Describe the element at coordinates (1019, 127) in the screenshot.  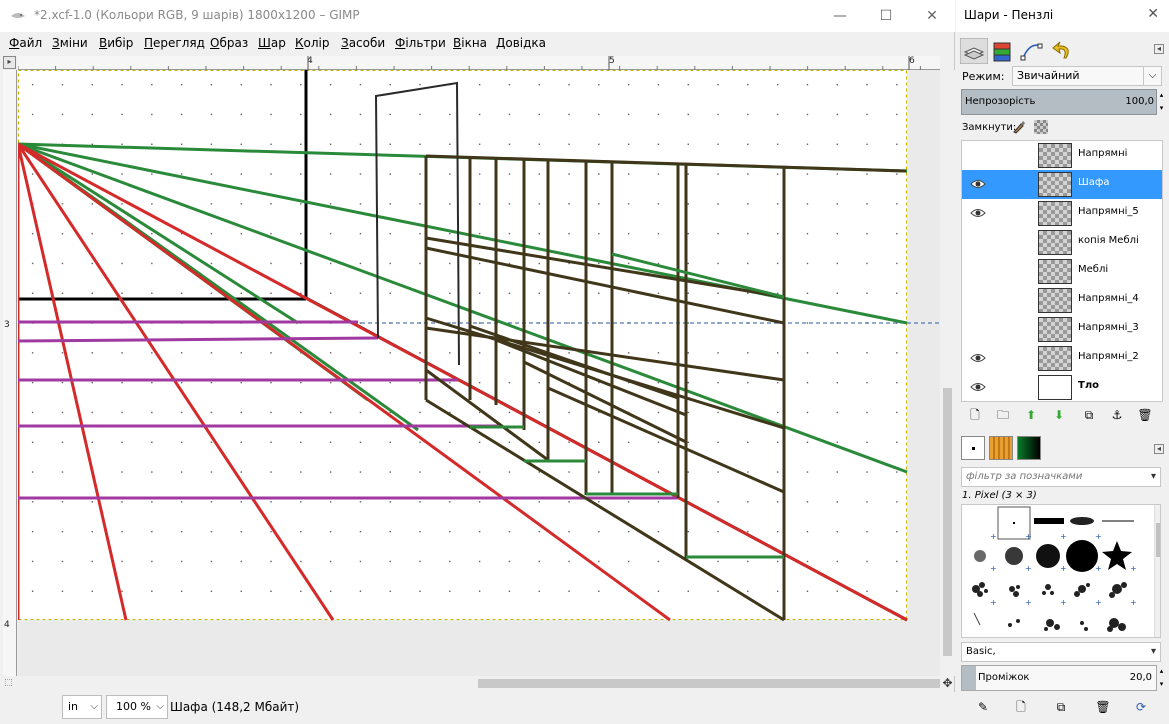
I see `lock-pixels-brush-icon` at that location.